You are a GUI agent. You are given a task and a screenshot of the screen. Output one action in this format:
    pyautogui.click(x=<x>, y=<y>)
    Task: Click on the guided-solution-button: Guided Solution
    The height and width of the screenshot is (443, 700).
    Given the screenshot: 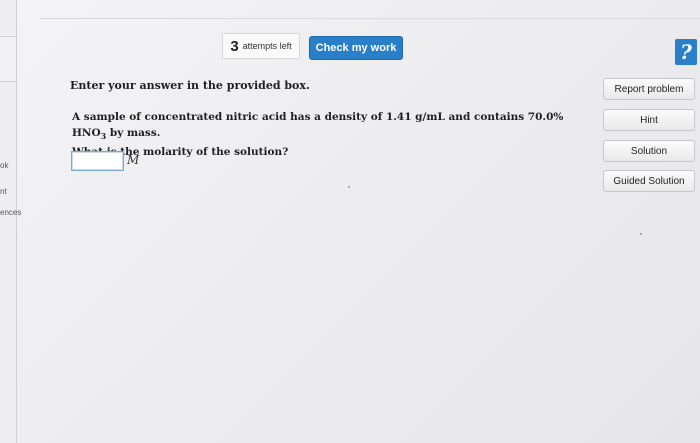 What is the action you would take?
    pyautogui.click(x=649, y=181)
    